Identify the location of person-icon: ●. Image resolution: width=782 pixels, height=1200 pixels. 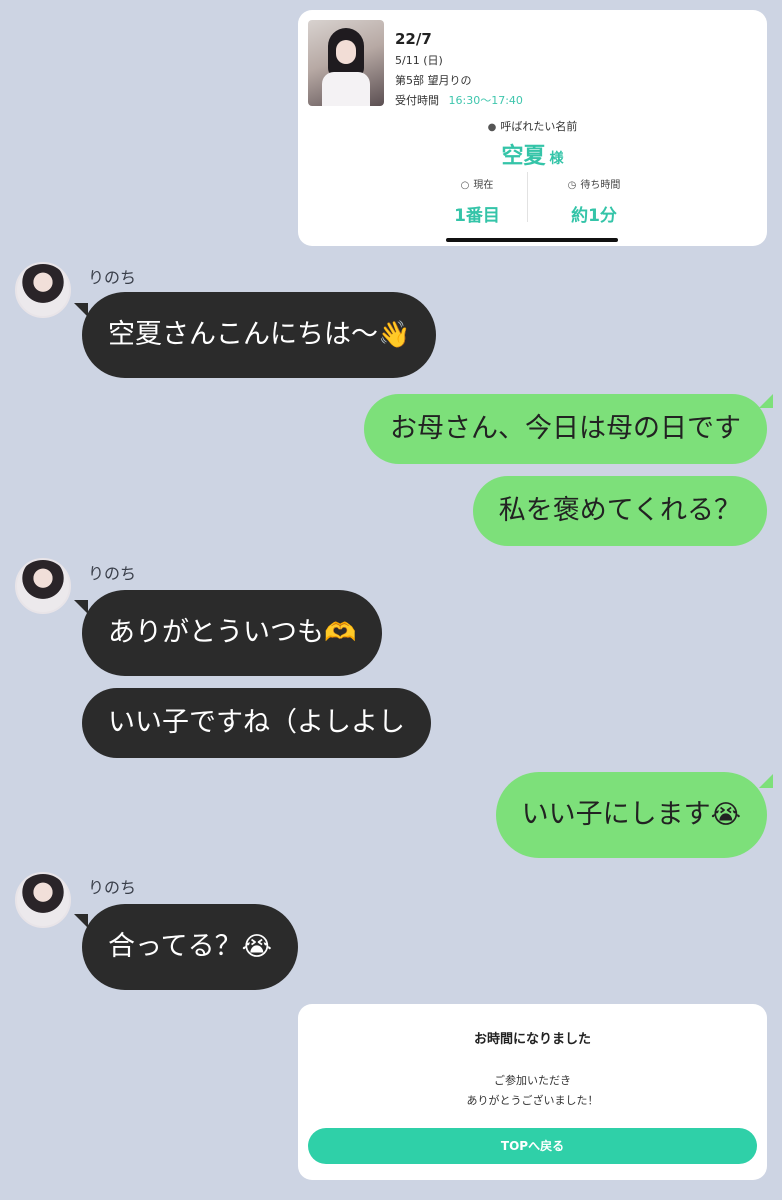
(492, 127).